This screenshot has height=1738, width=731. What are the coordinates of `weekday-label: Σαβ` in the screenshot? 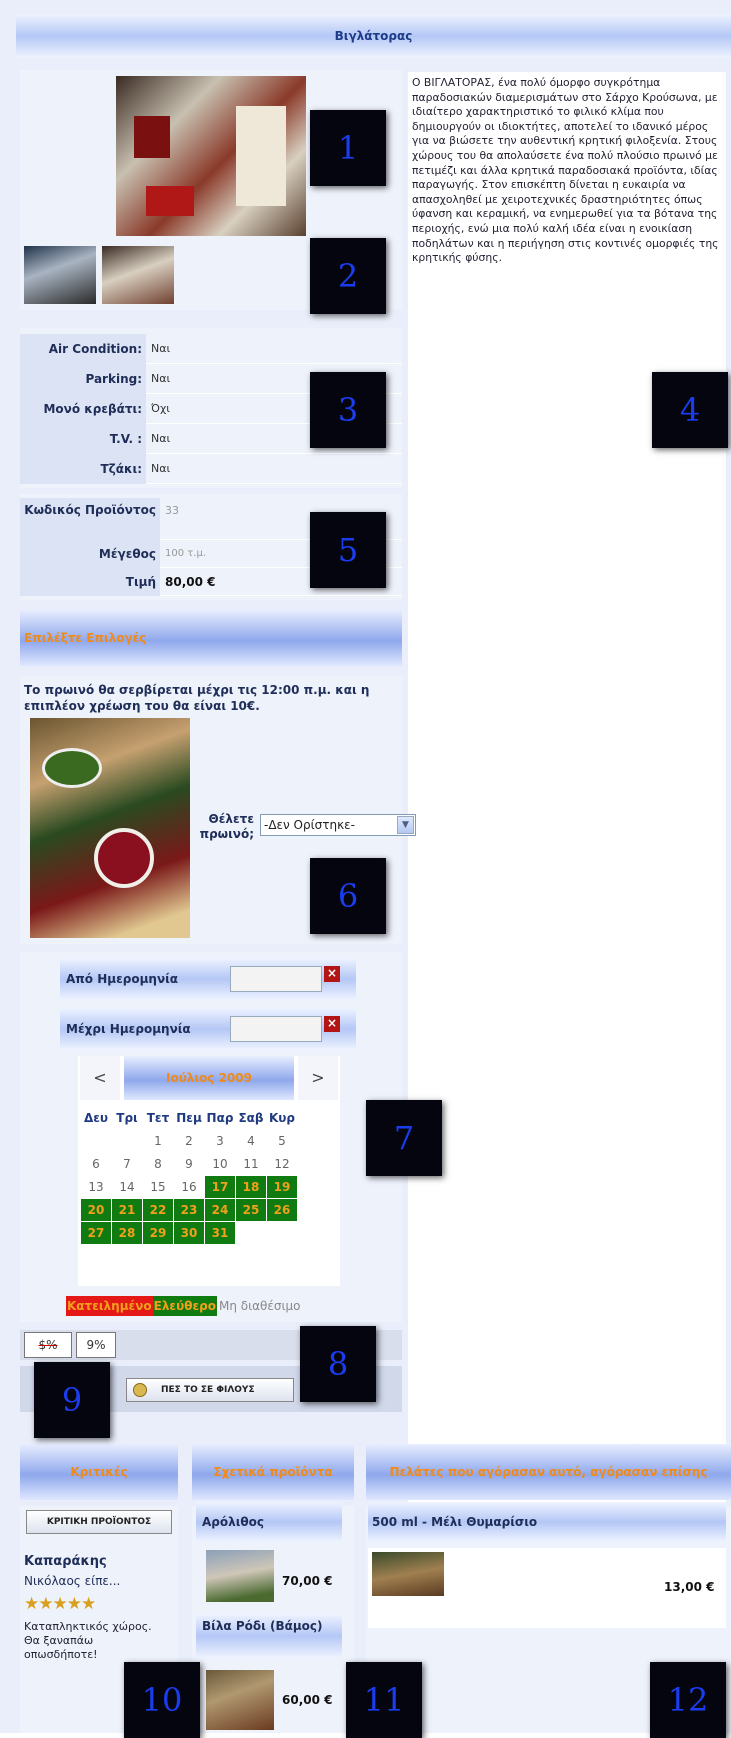 It's located at (251, 1118).